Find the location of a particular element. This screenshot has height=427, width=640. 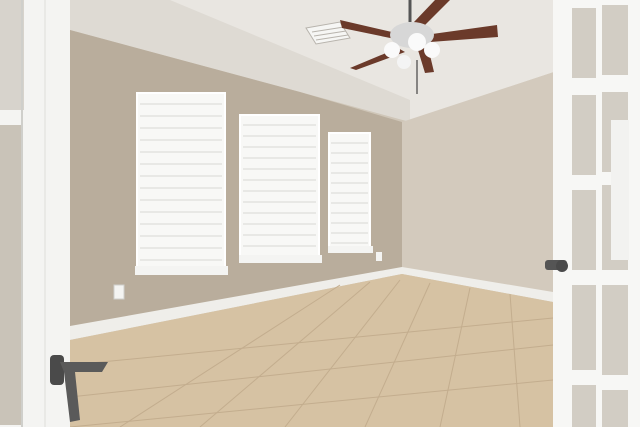

window-middle is located at coordinates (280, 188).